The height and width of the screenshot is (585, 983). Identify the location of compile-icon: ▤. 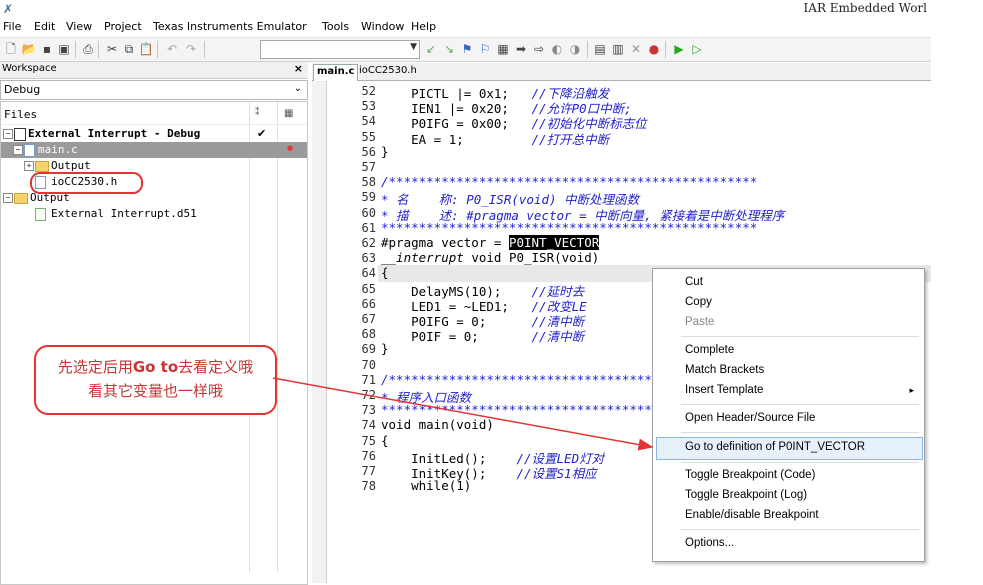
(600, 49).